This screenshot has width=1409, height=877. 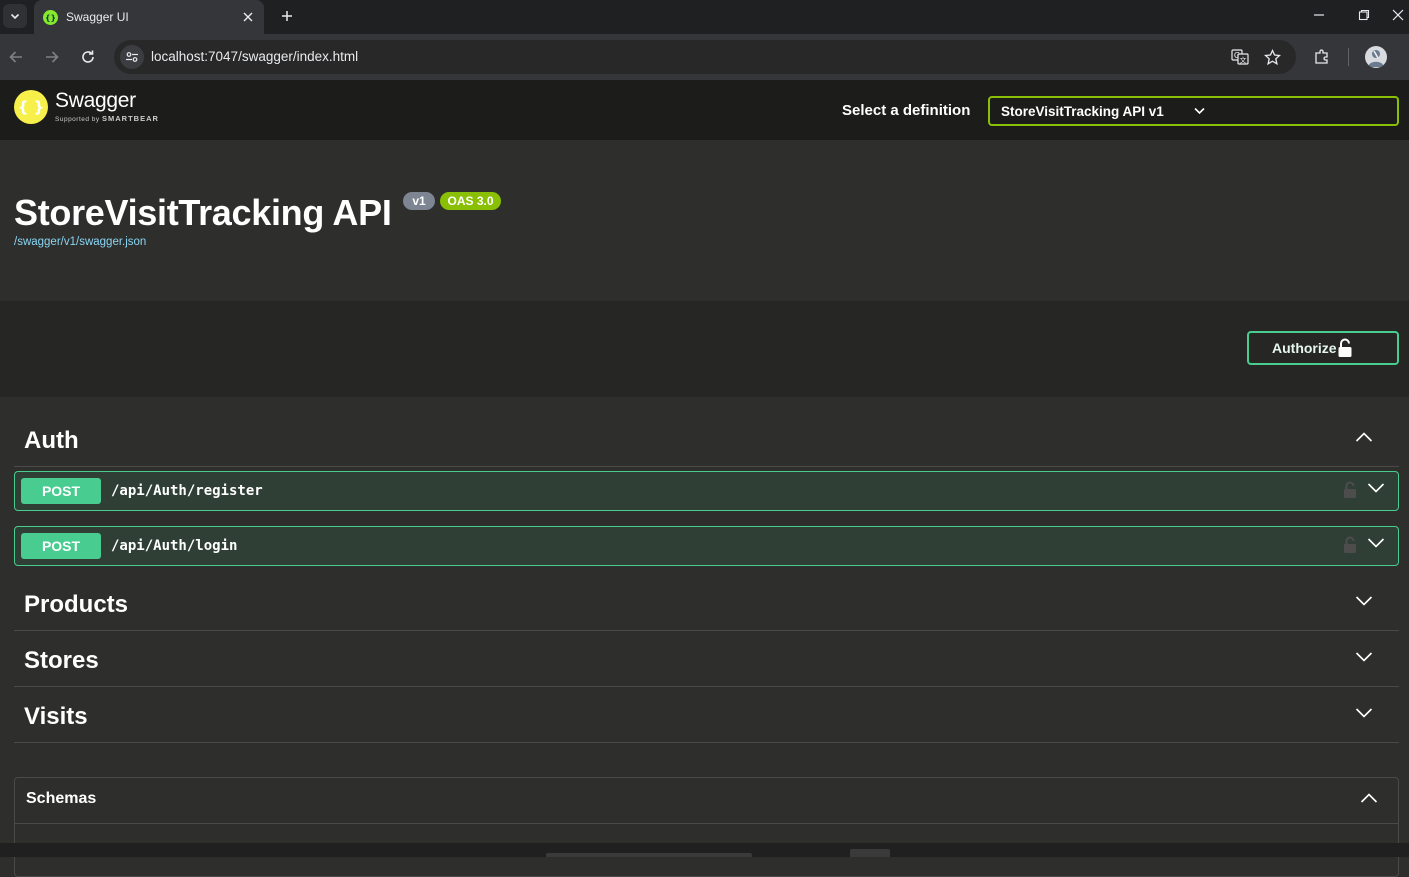 What do you see at coordinates (132, 57) in the screenshot?
I see `site-info-icon` at bounding box center [132, 57].